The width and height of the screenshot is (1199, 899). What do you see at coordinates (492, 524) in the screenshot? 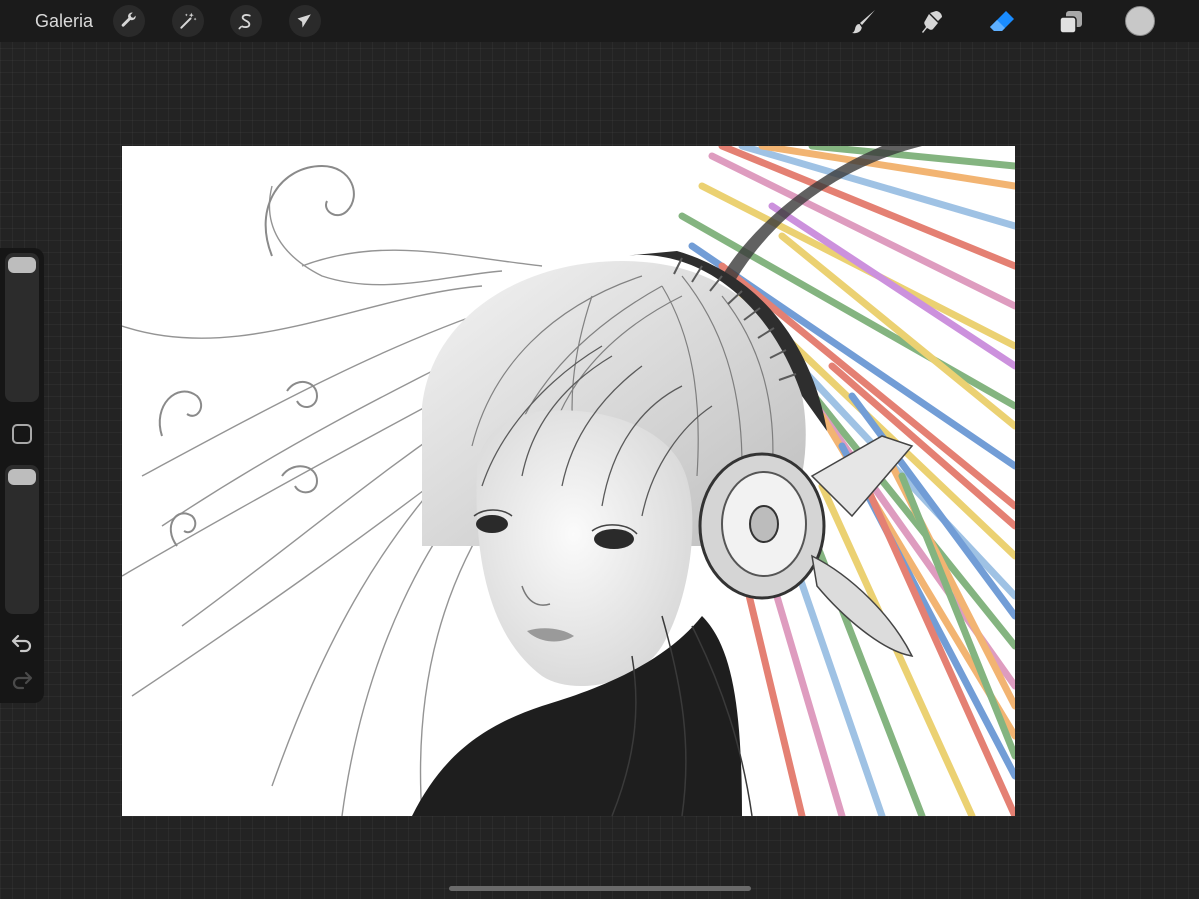
I see `left-eye` at bounding box center [492, 524].